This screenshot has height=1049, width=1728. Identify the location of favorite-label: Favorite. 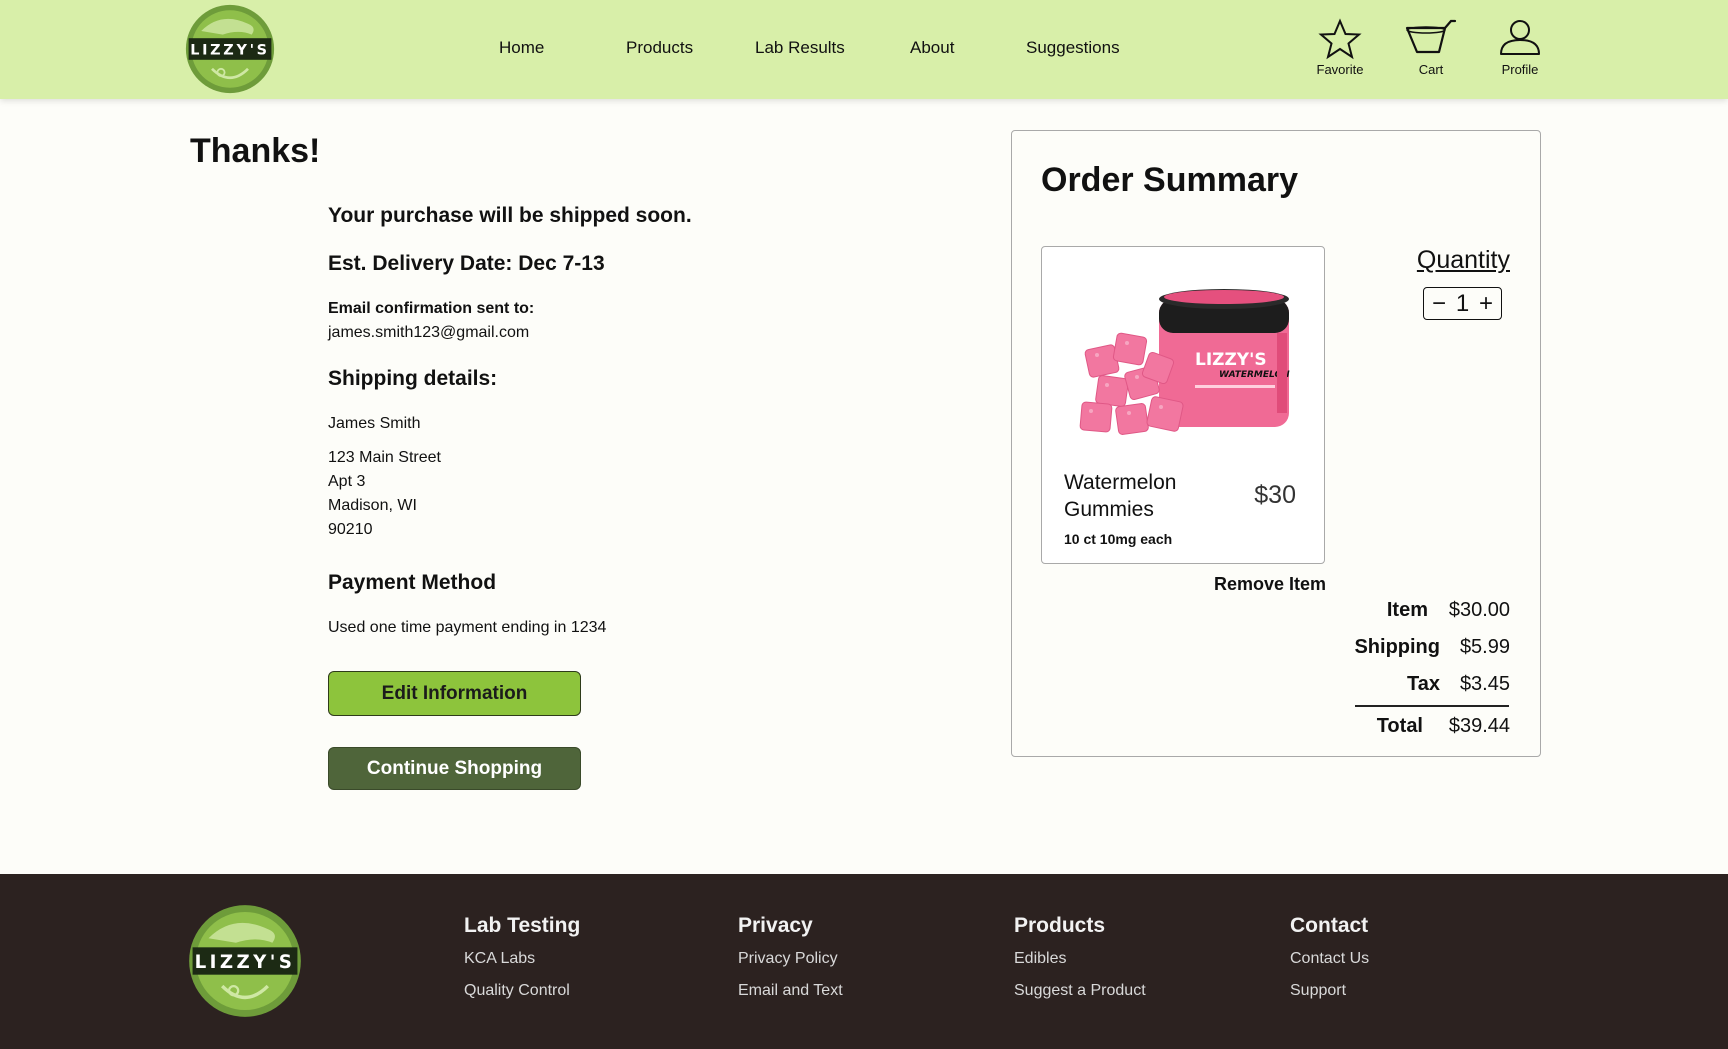
(1340, 69).